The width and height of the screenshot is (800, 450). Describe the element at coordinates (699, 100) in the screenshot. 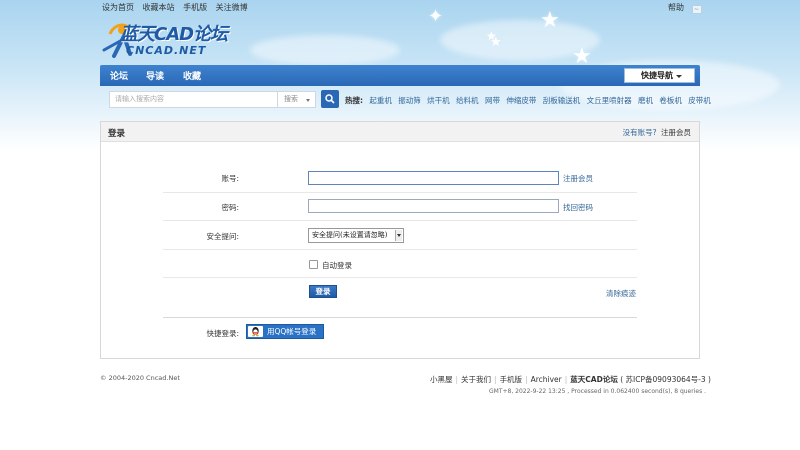

I see `hot-term: 皮带机` at that location.